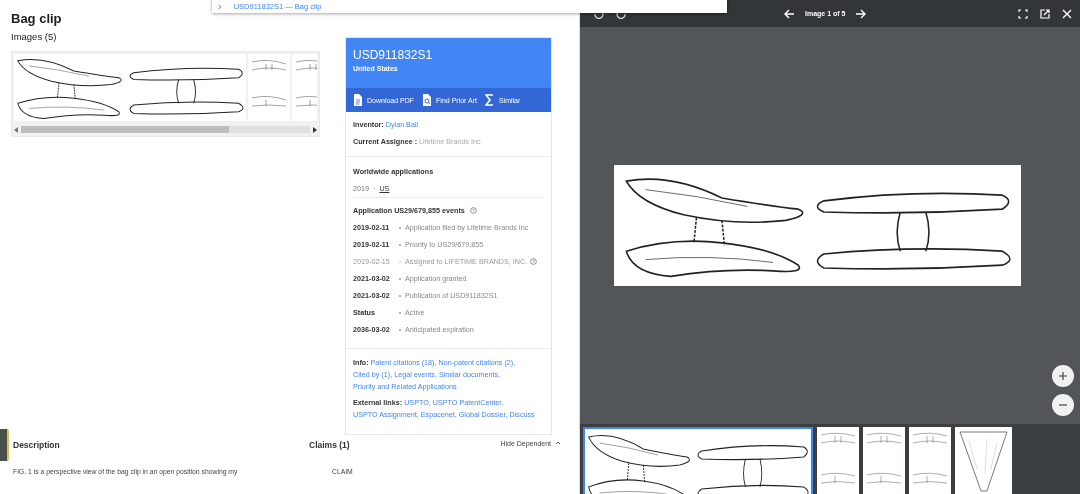 The image size is (1080, 494). Describe the element at coordinates (1045, 13) in the screenshot. I see `open-in-new-icon` at that location.